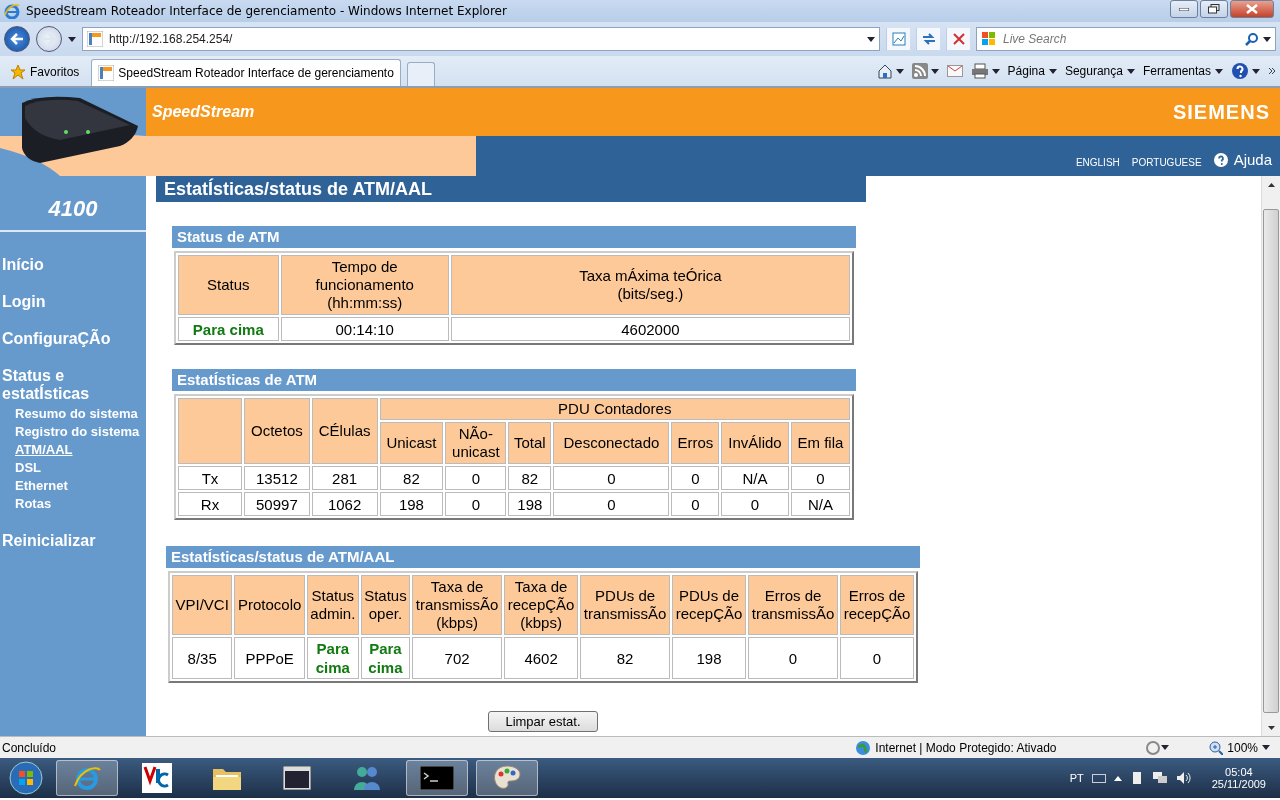  Describe the element at coordinates (228, 285) in the screenshot. I see `column-header: Status` at that location.